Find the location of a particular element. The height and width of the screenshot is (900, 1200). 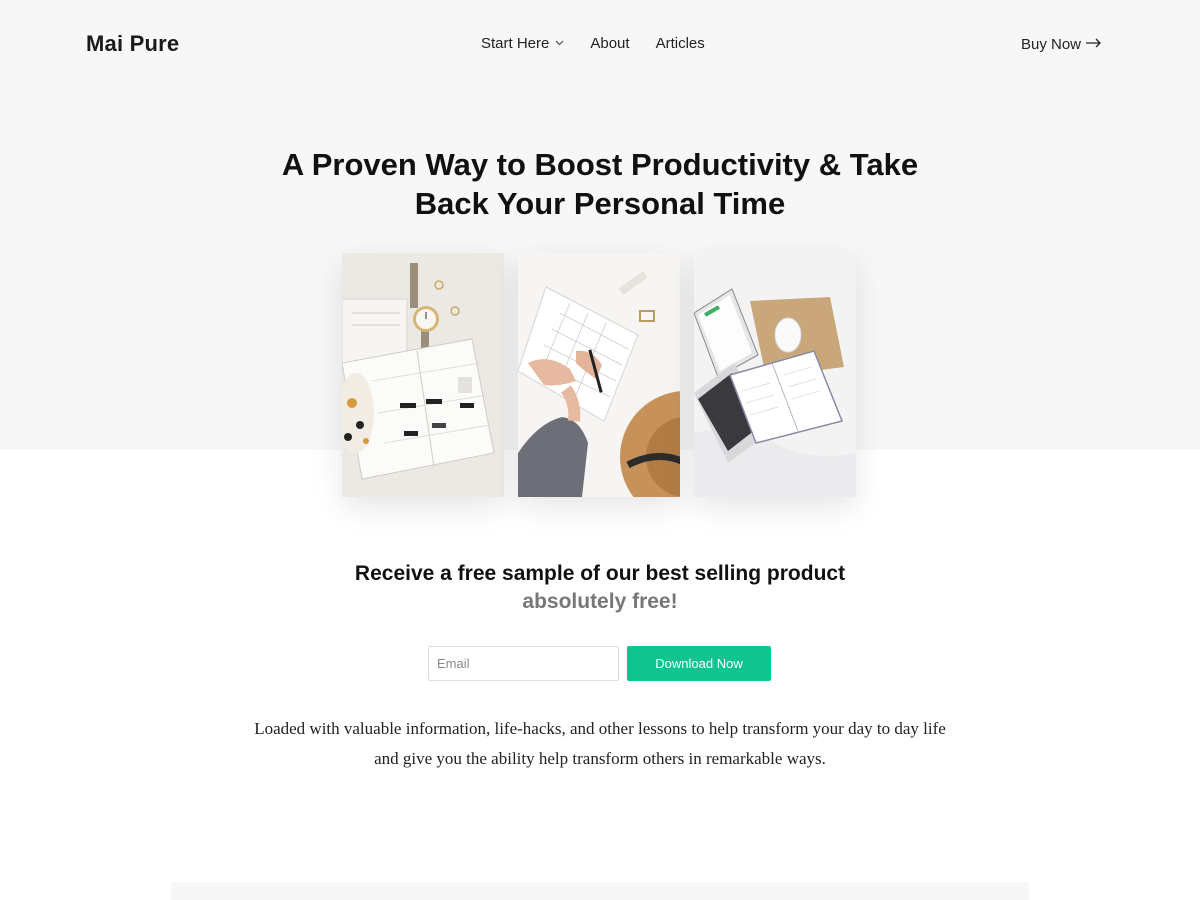

offer-subtitle: absolutely free! is located at coordinates (600, 601).